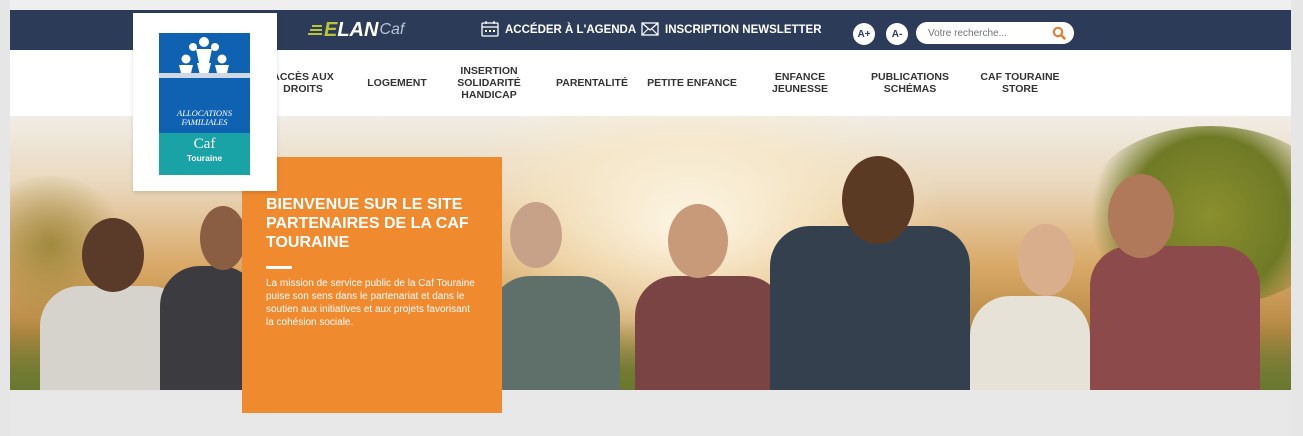  I want to click on nav-item-caf-store: CAF TOURAINE STORE, so click(1020, 83).